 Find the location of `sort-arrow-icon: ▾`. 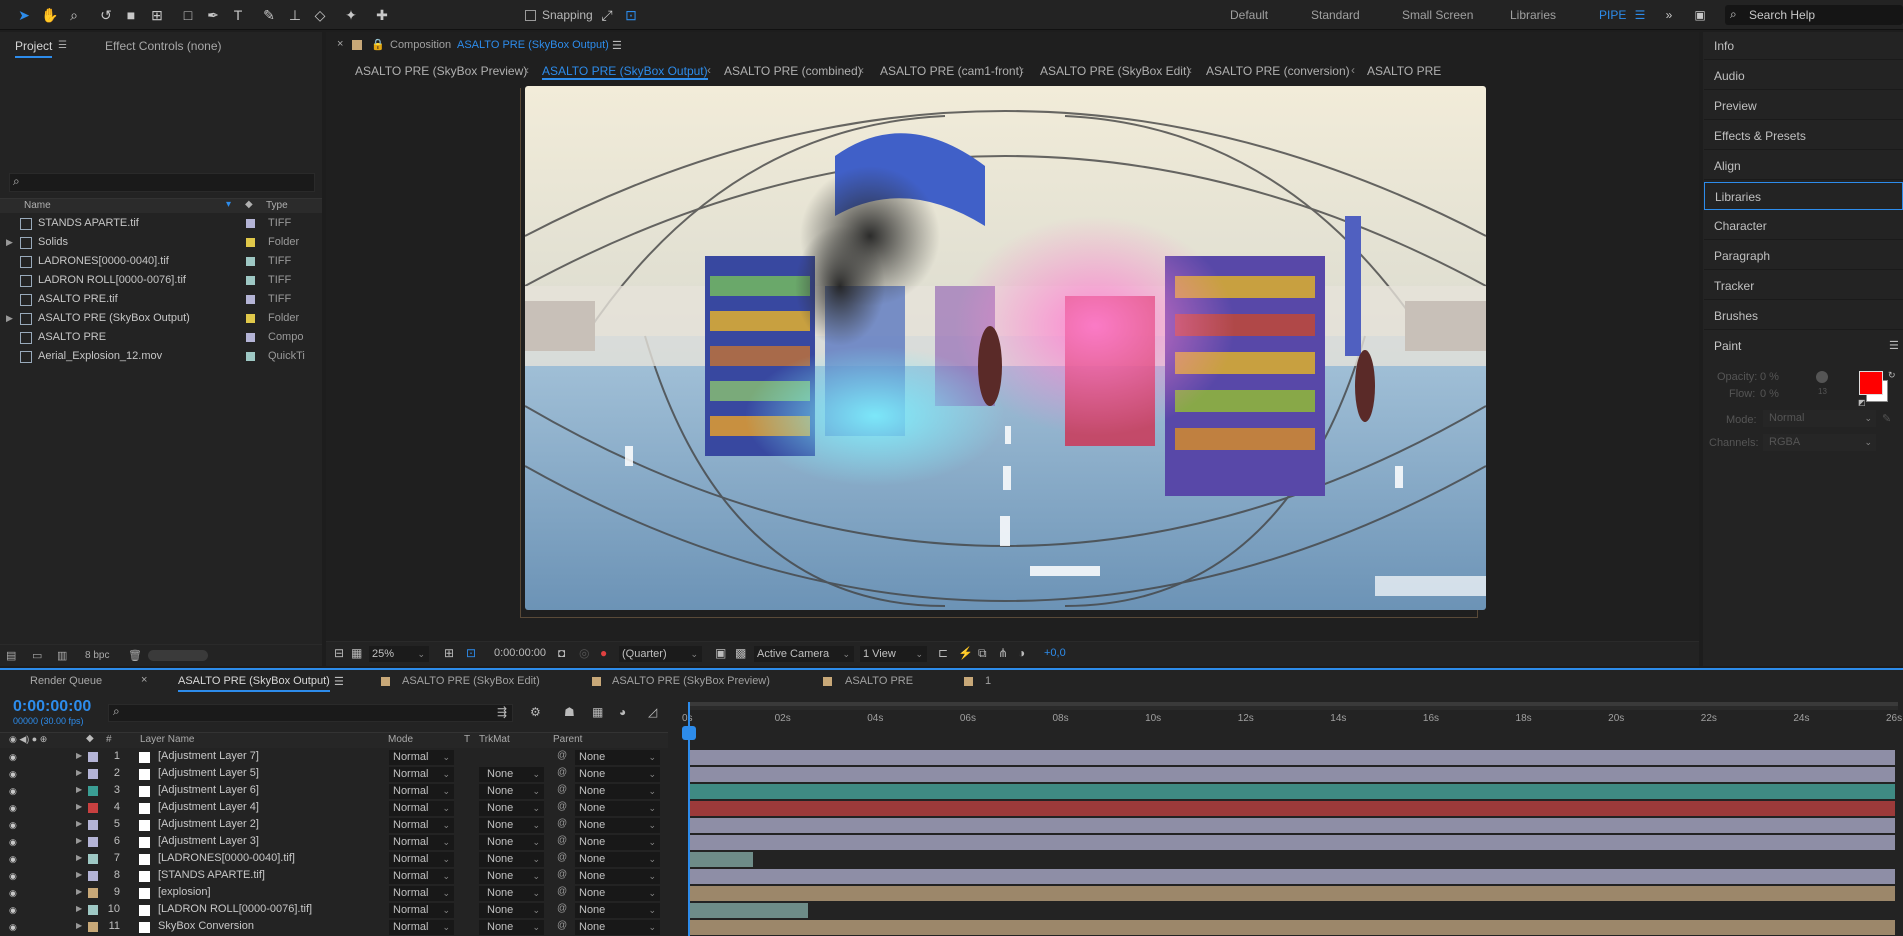

sort-arrow-icon: ▾ is located at coordinates (228, 204).